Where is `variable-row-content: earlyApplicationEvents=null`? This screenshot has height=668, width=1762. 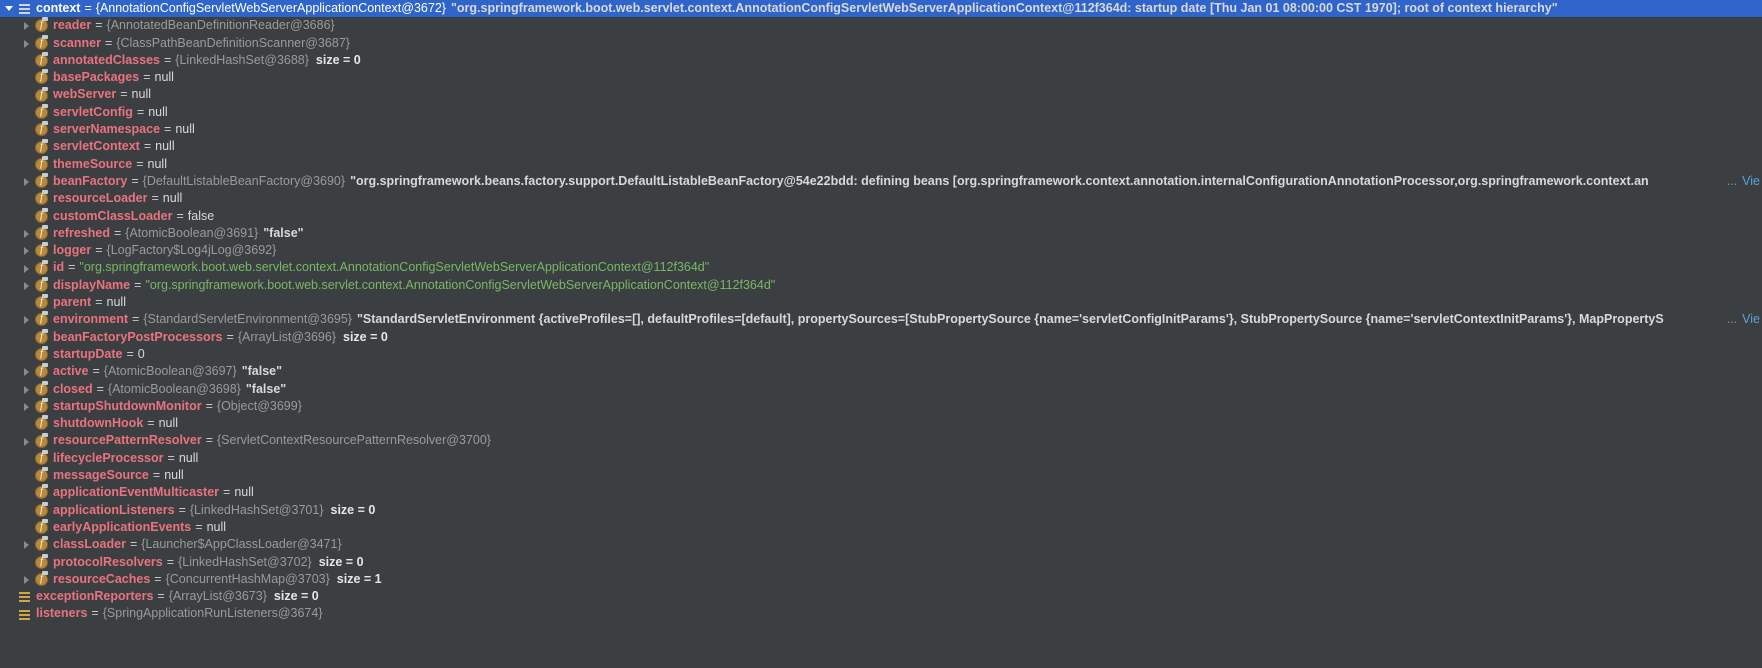 variable-row-content: earlyApplicationEvents=null is located at coordinates (881, 527).